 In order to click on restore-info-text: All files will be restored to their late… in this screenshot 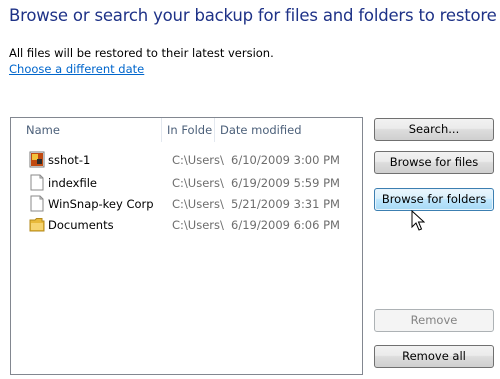, I will do `click(141, 53)`.